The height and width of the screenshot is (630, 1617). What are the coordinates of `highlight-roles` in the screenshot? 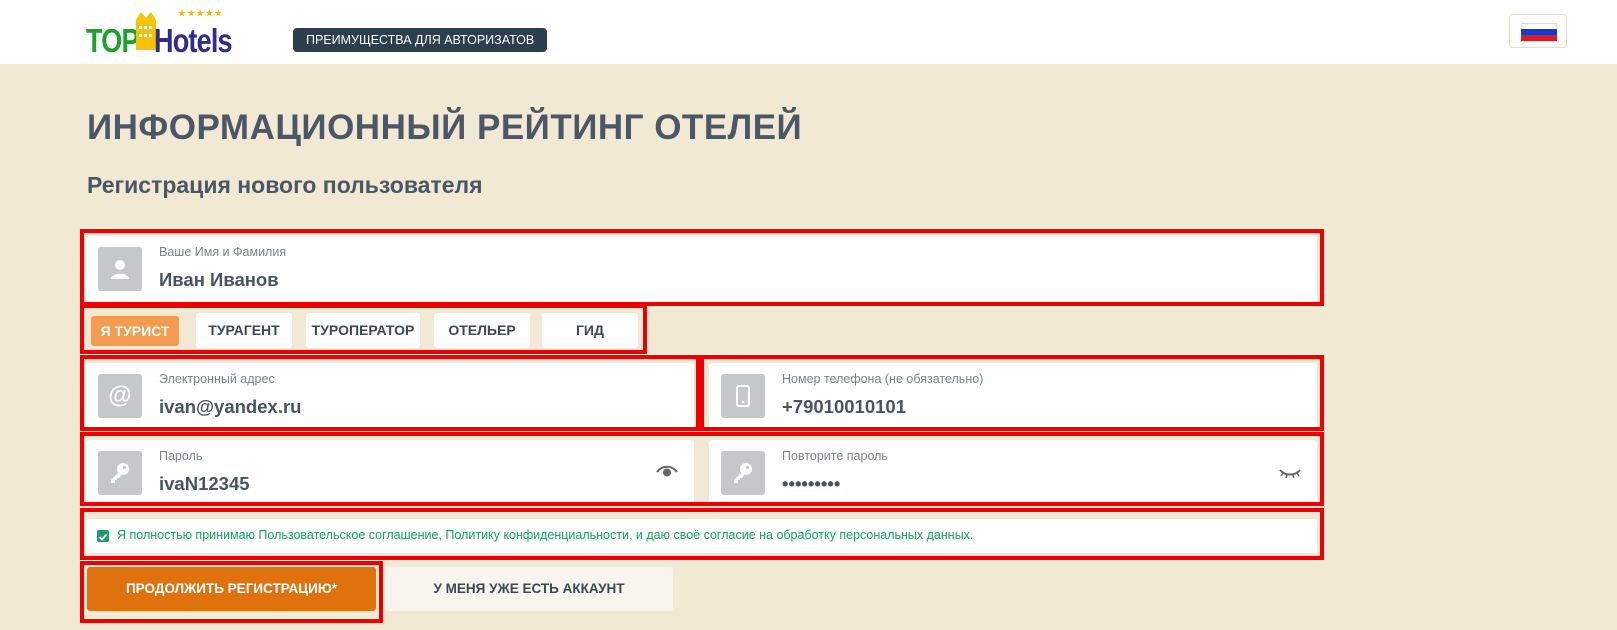 It's located at (363, 329).